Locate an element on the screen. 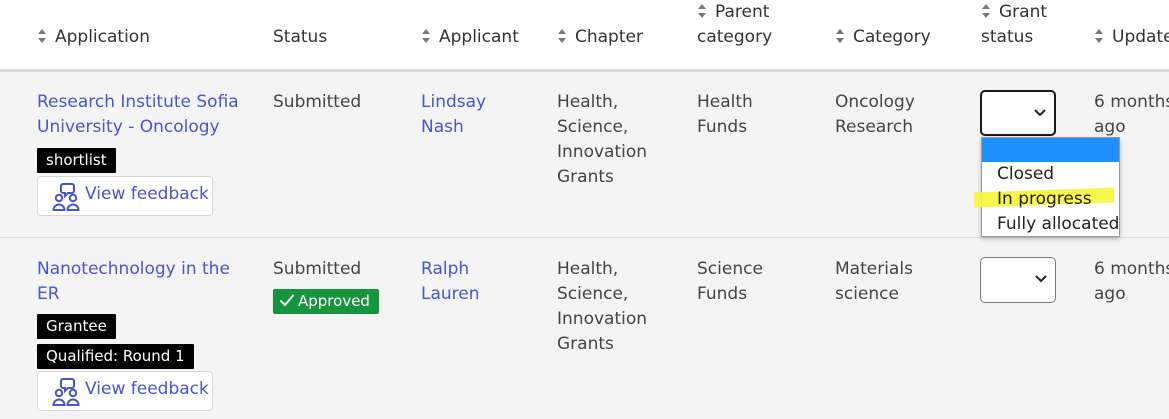  parent-category-line: Health is located at coordinates (725, 102).